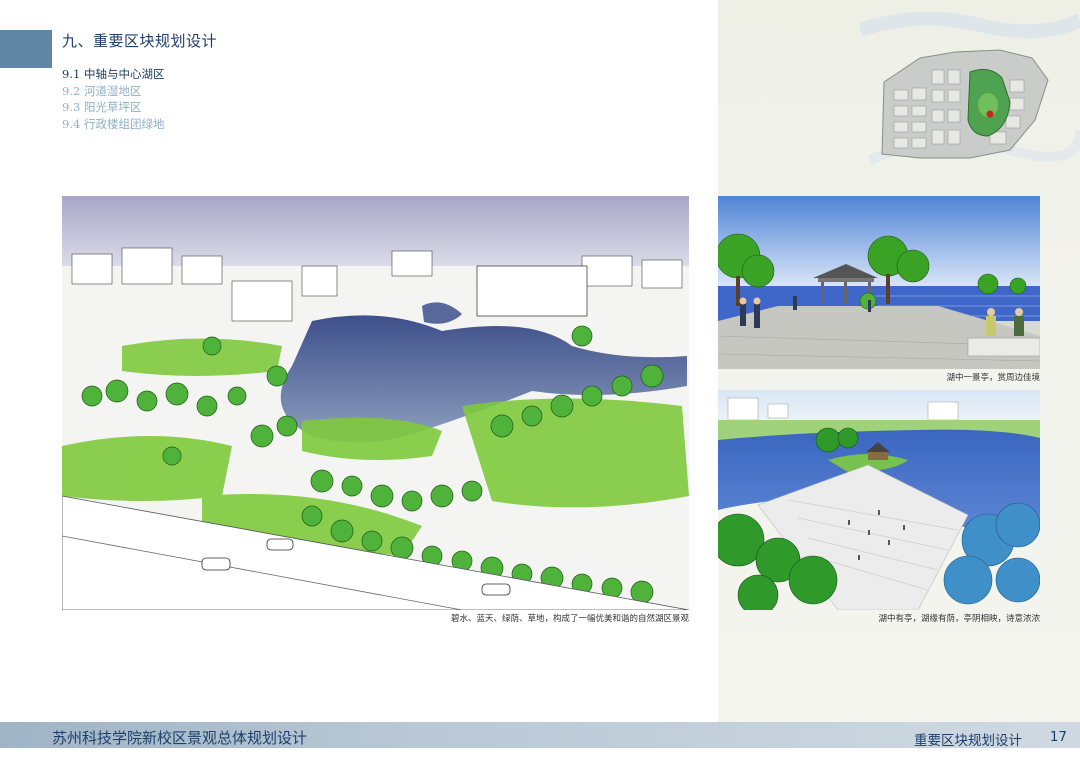 Image resolution: width=1080 pixels, height=763 pixels. Describe the element at coordinates (968, 741) in the screenshot. I see `footer-section-name: 重要区块规划设计` at that location.